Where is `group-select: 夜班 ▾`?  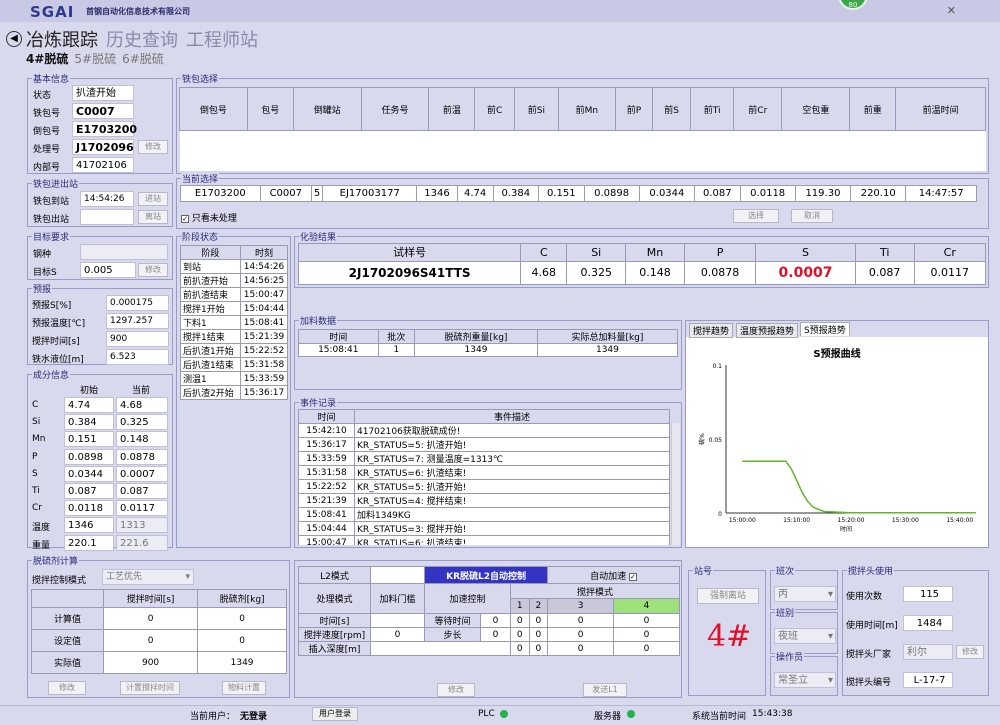
group-select: 夜班 ▾ is located at coordinates (805, 636).